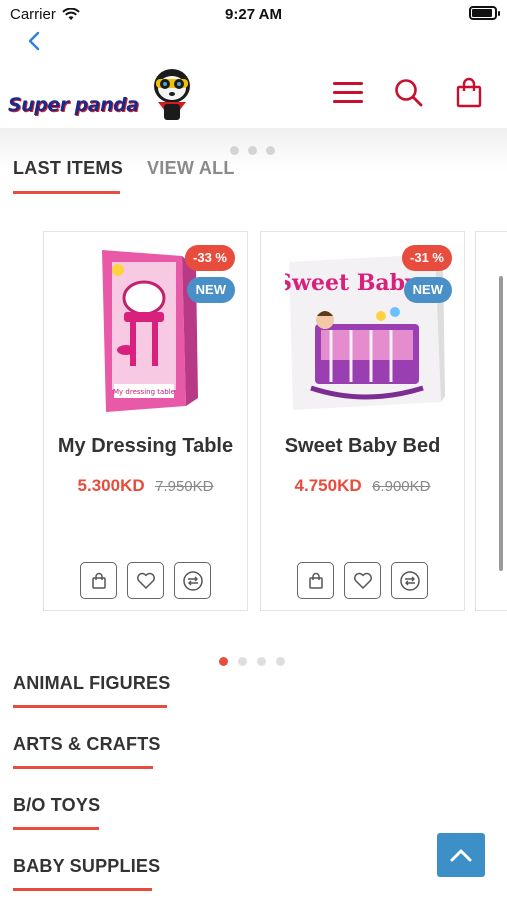 The height and width of the screenshot is (900, 507). I want to click on current-price: 5.300KD, so click(111, 485).